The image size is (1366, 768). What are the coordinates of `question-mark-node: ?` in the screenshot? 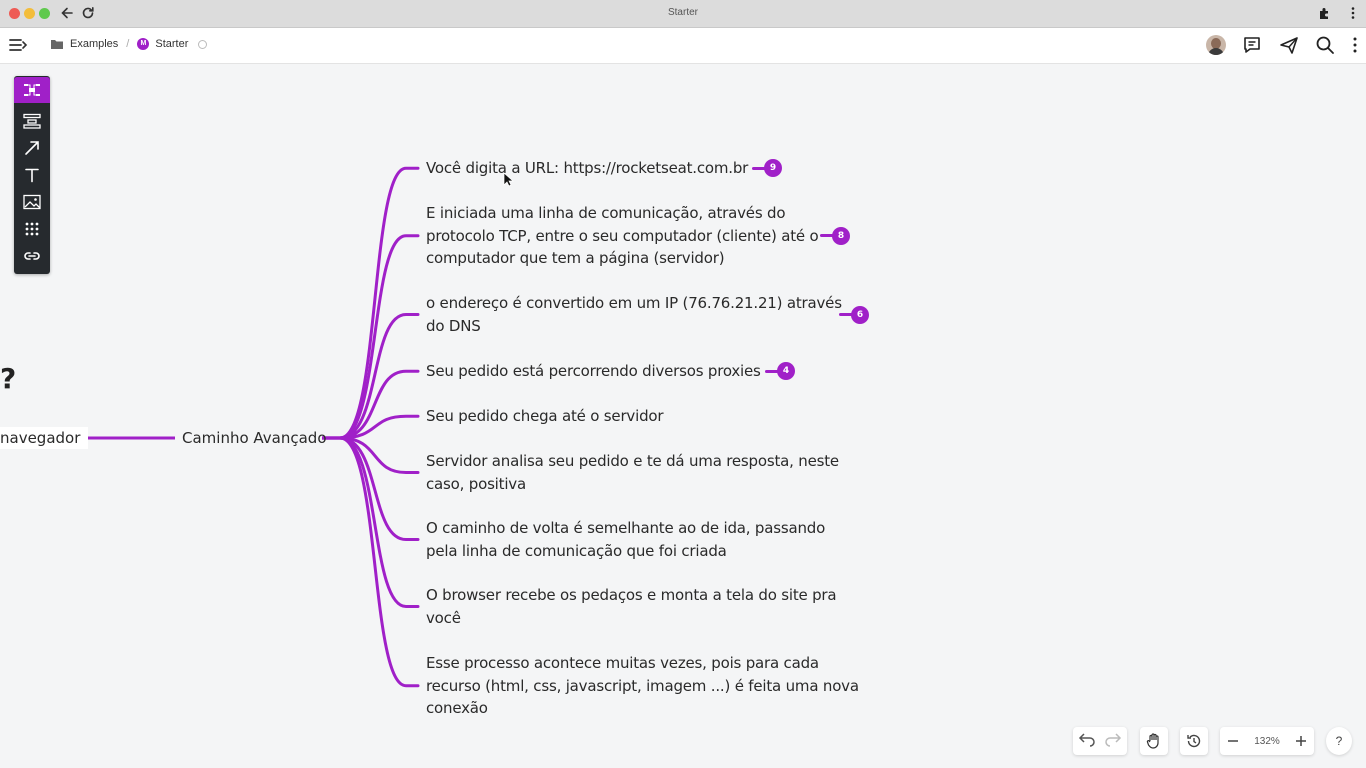 It's located at (8, 378).